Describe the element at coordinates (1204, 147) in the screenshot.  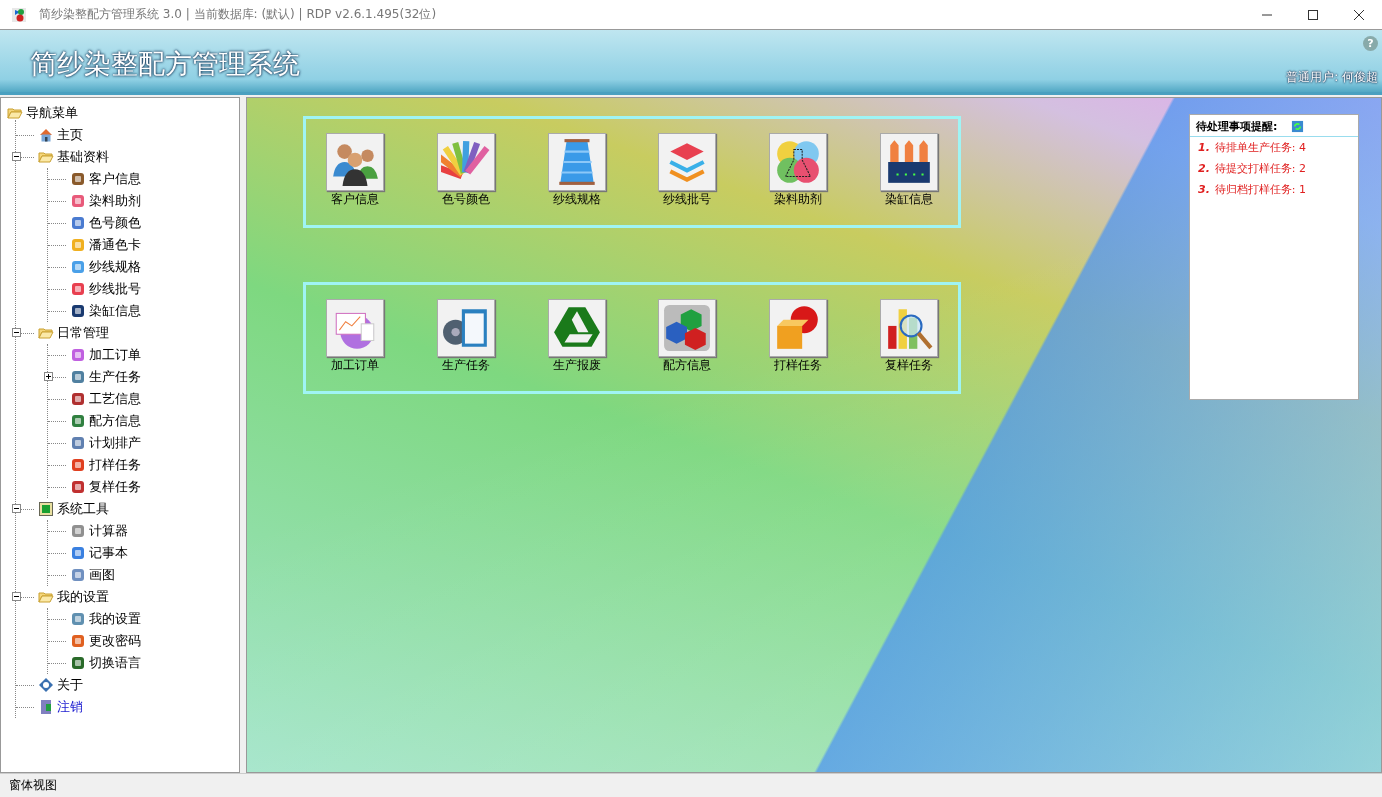
I see `item-number: 1.` at that location.